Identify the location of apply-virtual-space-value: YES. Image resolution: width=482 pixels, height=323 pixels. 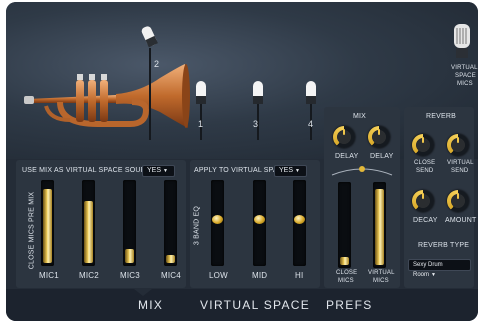
(286, 170).